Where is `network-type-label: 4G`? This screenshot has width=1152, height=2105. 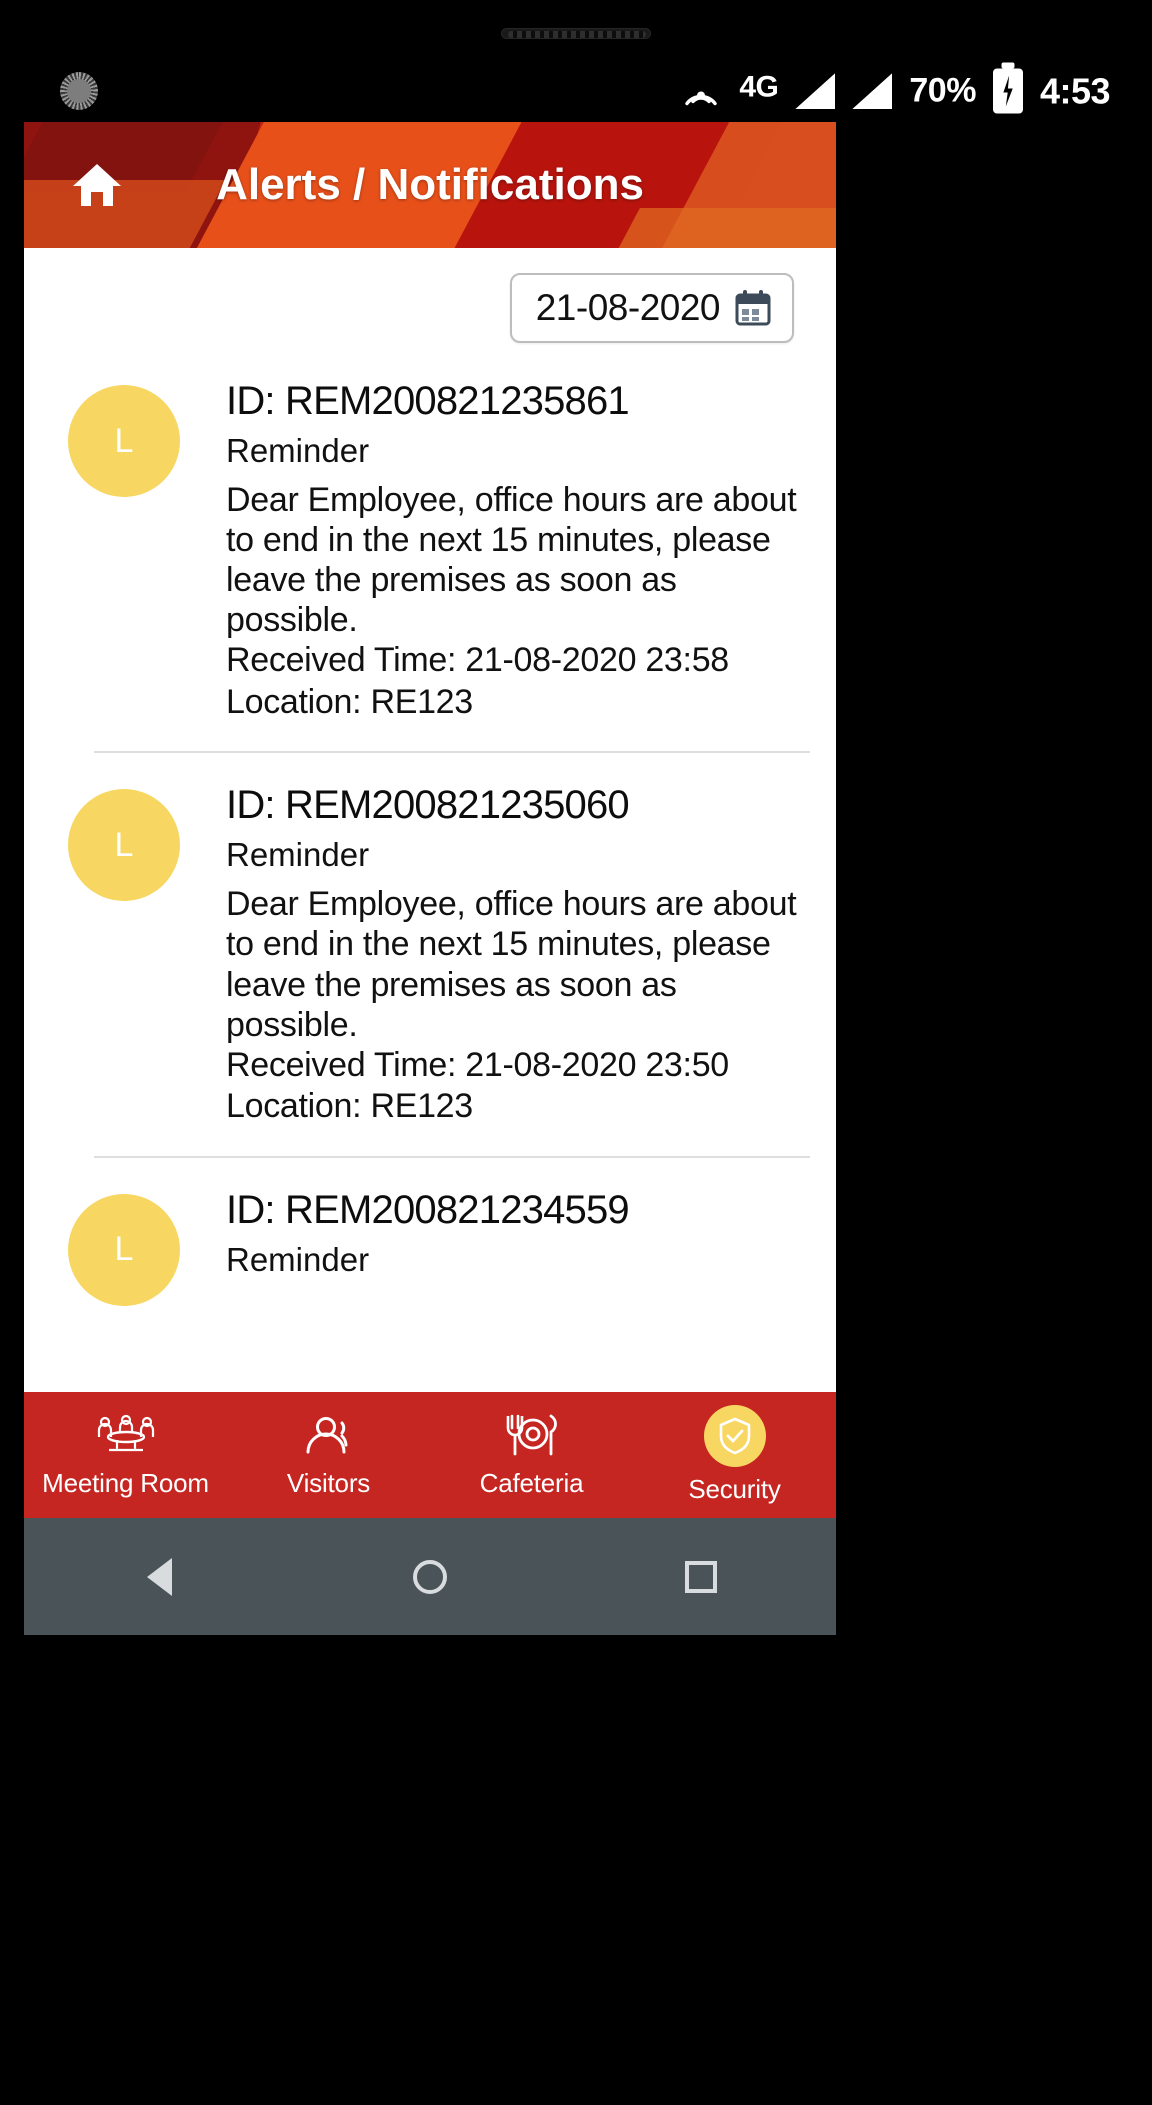 network-type-label: 4G is located at coordinates (759, 86).